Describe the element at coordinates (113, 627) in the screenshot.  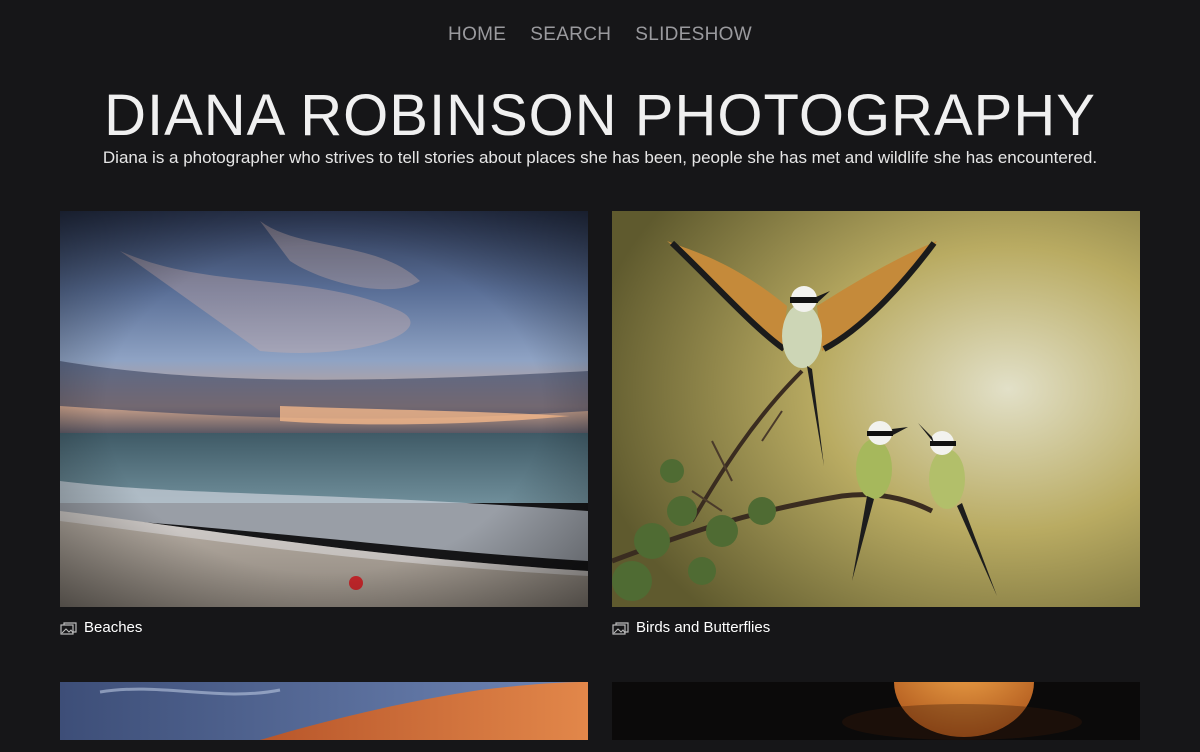
I see `gallery-label-beaches: Beaches` at that location.